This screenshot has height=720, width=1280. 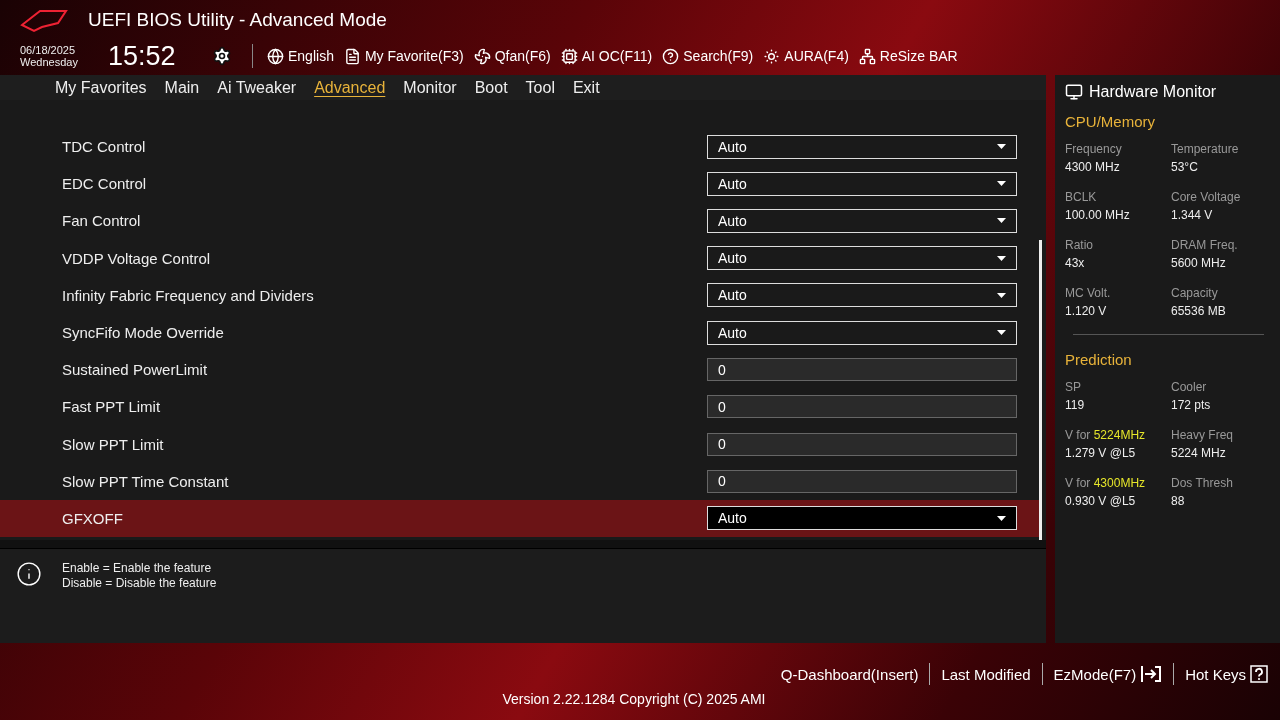 I want to click on setting-row: Infinity Fabric Frequency and Dividers Auto, so click(x=519, y=295).